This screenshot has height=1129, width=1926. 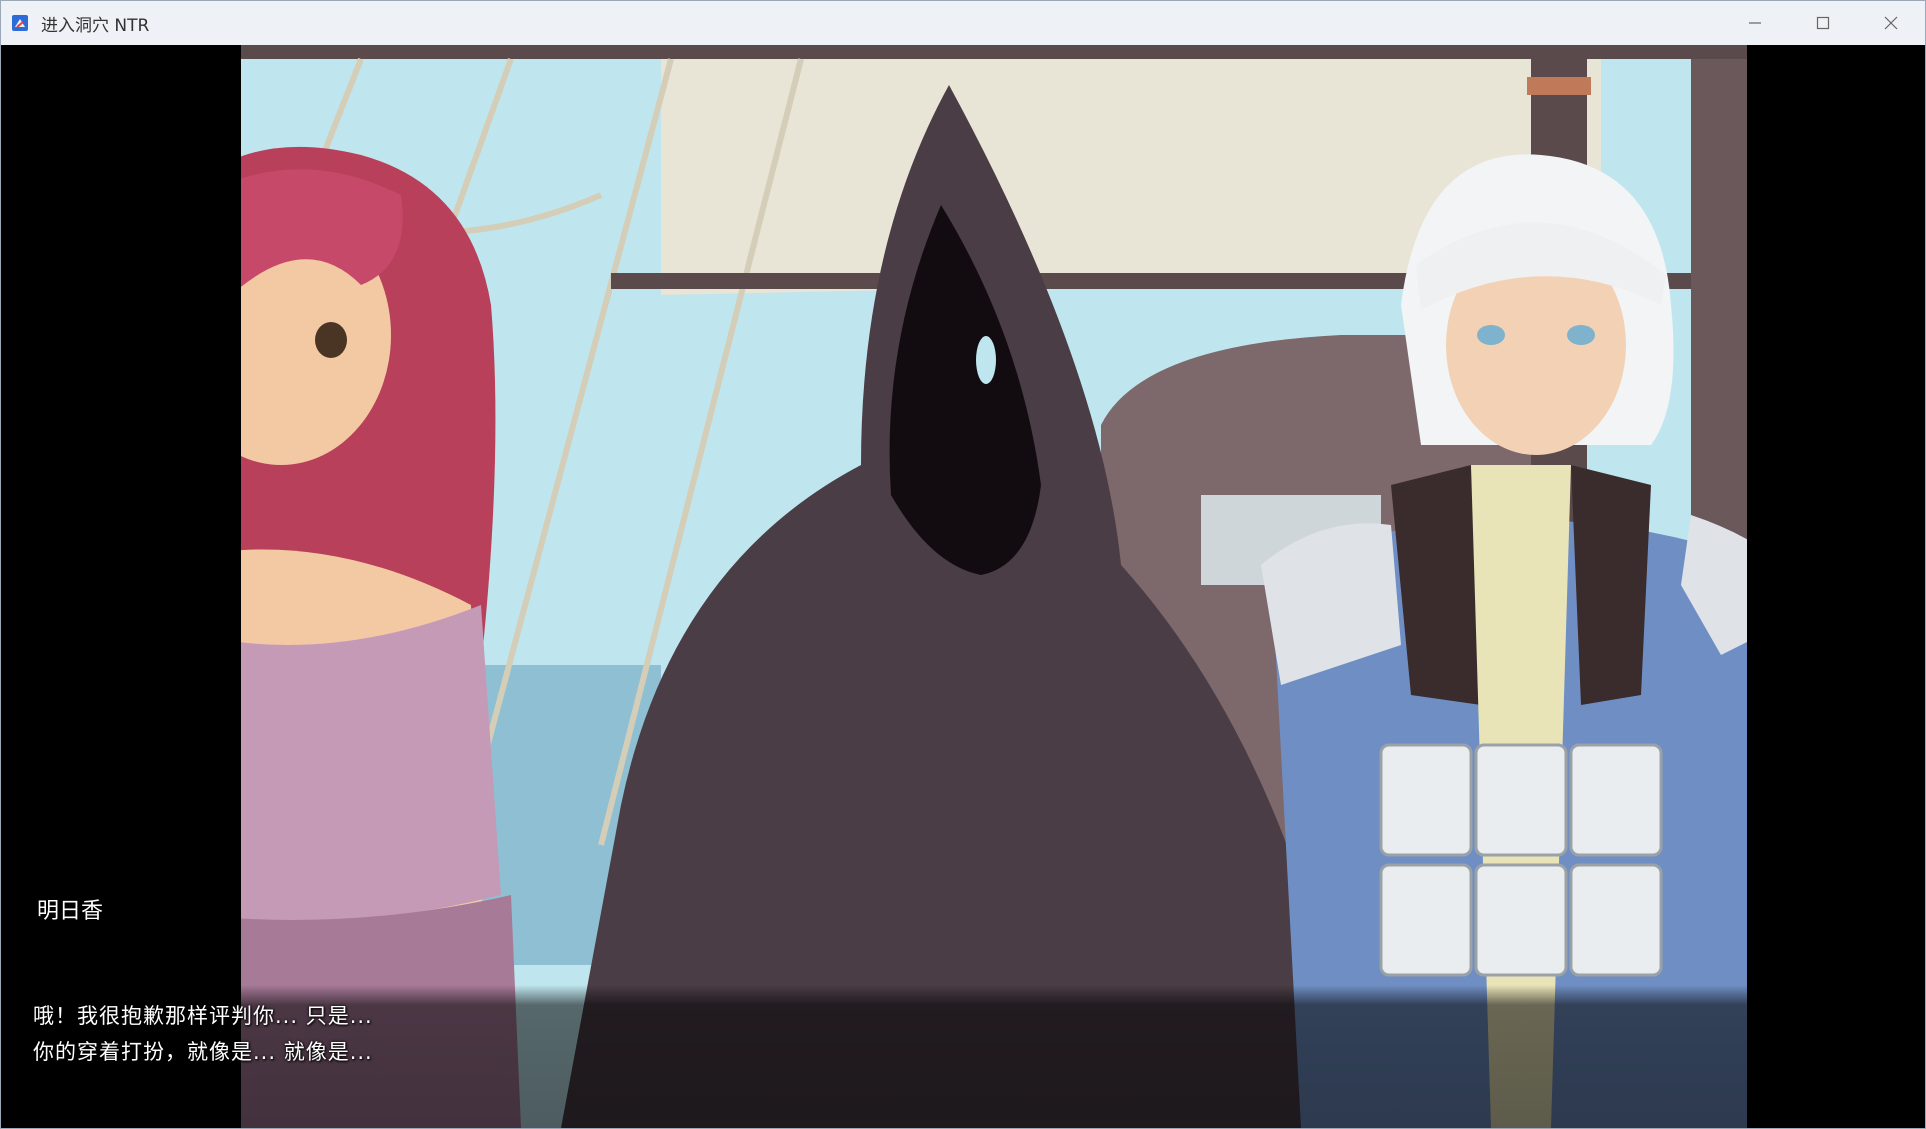 I want to click on minimize-button, so click(x=1755, y=23).